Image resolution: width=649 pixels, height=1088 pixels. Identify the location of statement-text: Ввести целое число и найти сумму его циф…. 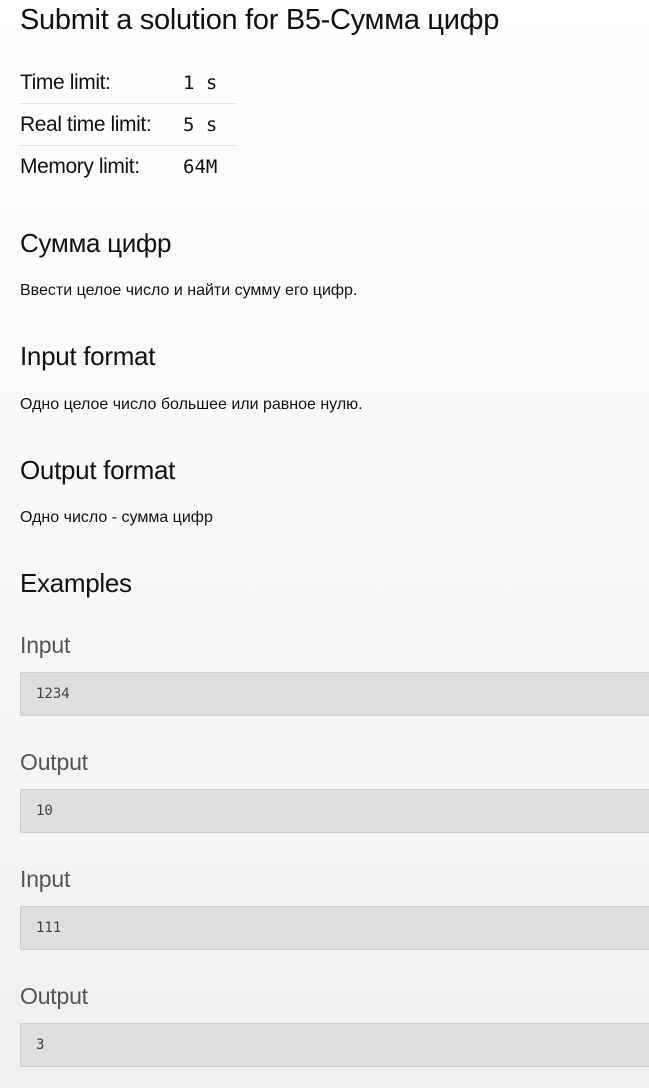
(189, 290).